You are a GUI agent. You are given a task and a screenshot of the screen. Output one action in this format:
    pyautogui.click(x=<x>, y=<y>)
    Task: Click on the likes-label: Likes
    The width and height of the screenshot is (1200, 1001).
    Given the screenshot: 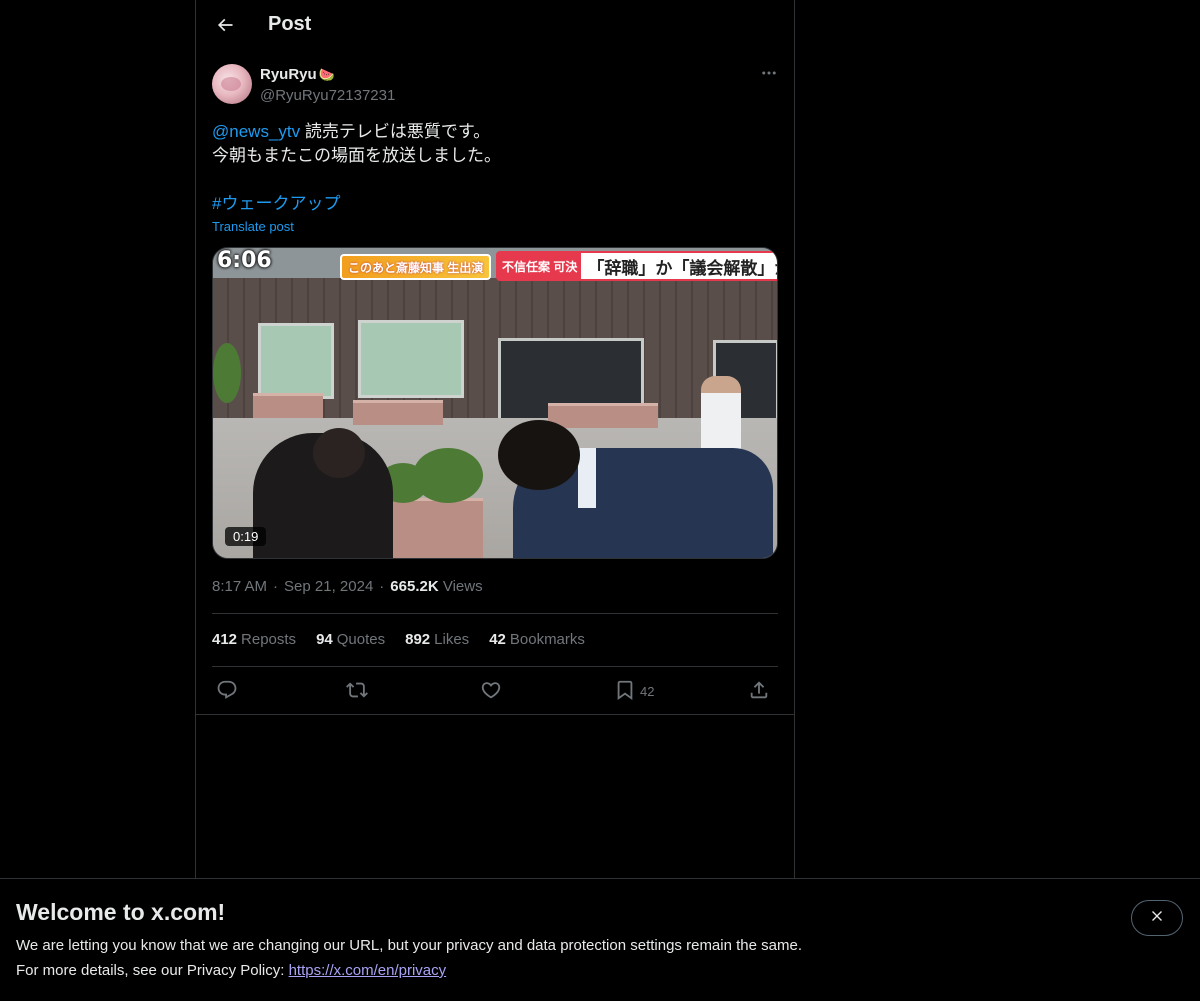 What is the action you would take?
    pyautogui.click(x=452, y=639)
    